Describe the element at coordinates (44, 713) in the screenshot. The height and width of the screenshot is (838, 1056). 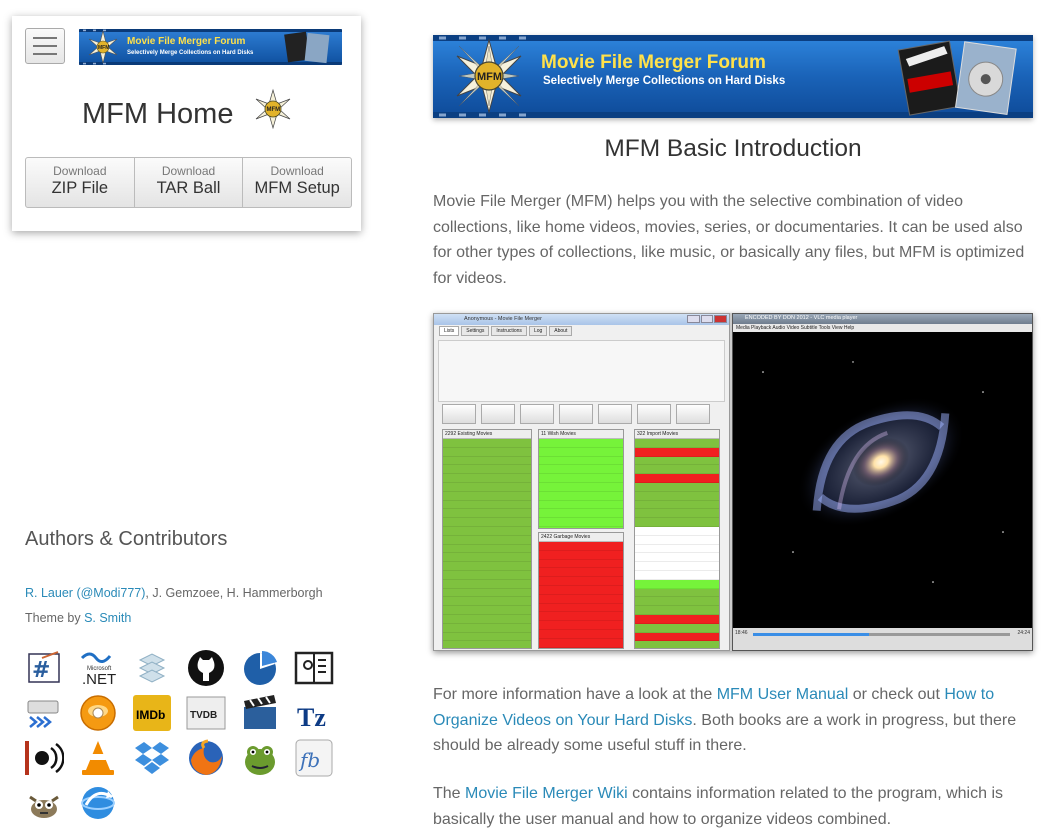
I see `drive-icon` at that location.